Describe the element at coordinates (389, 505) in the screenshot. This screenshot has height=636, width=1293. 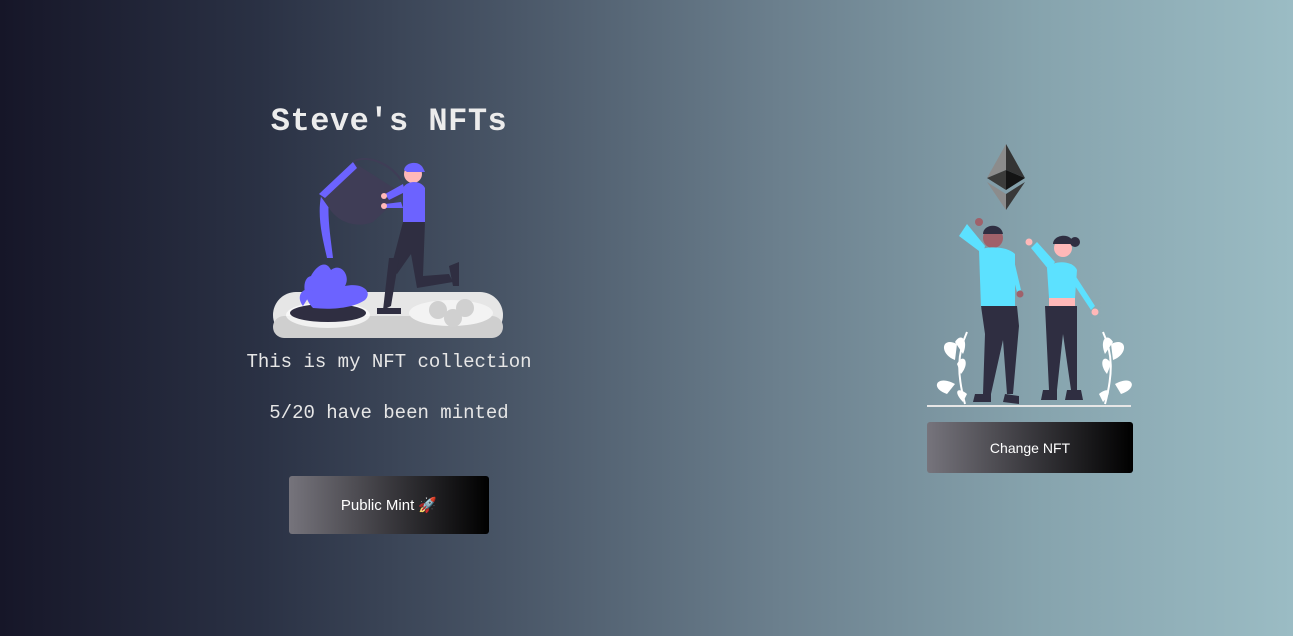
I see `public-mint-button: Public Mint 🚀` at that location.